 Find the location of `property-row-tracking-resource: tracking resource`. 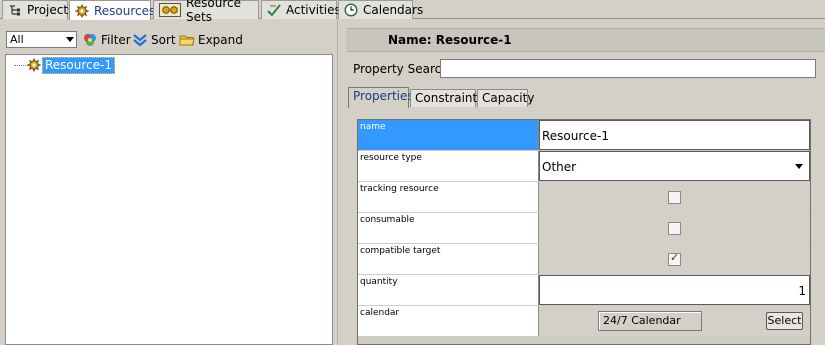

property-row-tracking-resource: tracking resource is located at coordinates (584, 197).